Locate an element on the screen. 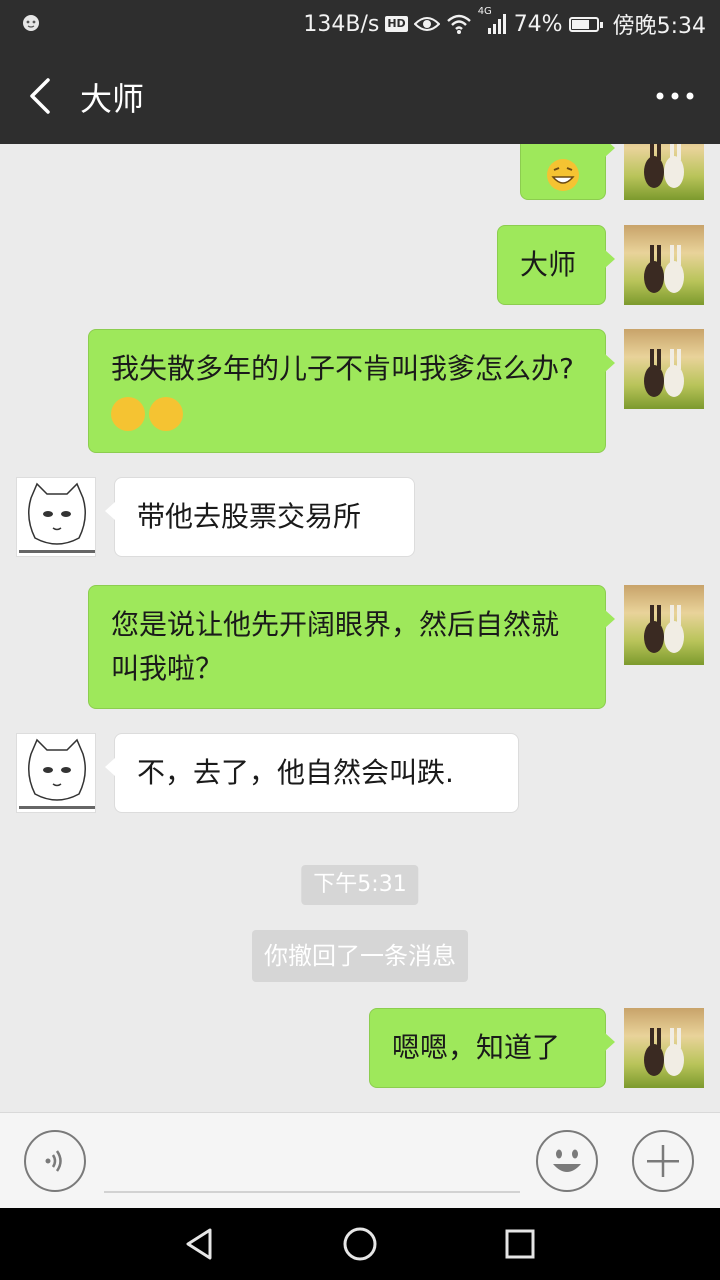 The image size is (720, 1280). message-bubble-received: 不，去了，他自然会叫跌. is located at coordinates (312, 773).